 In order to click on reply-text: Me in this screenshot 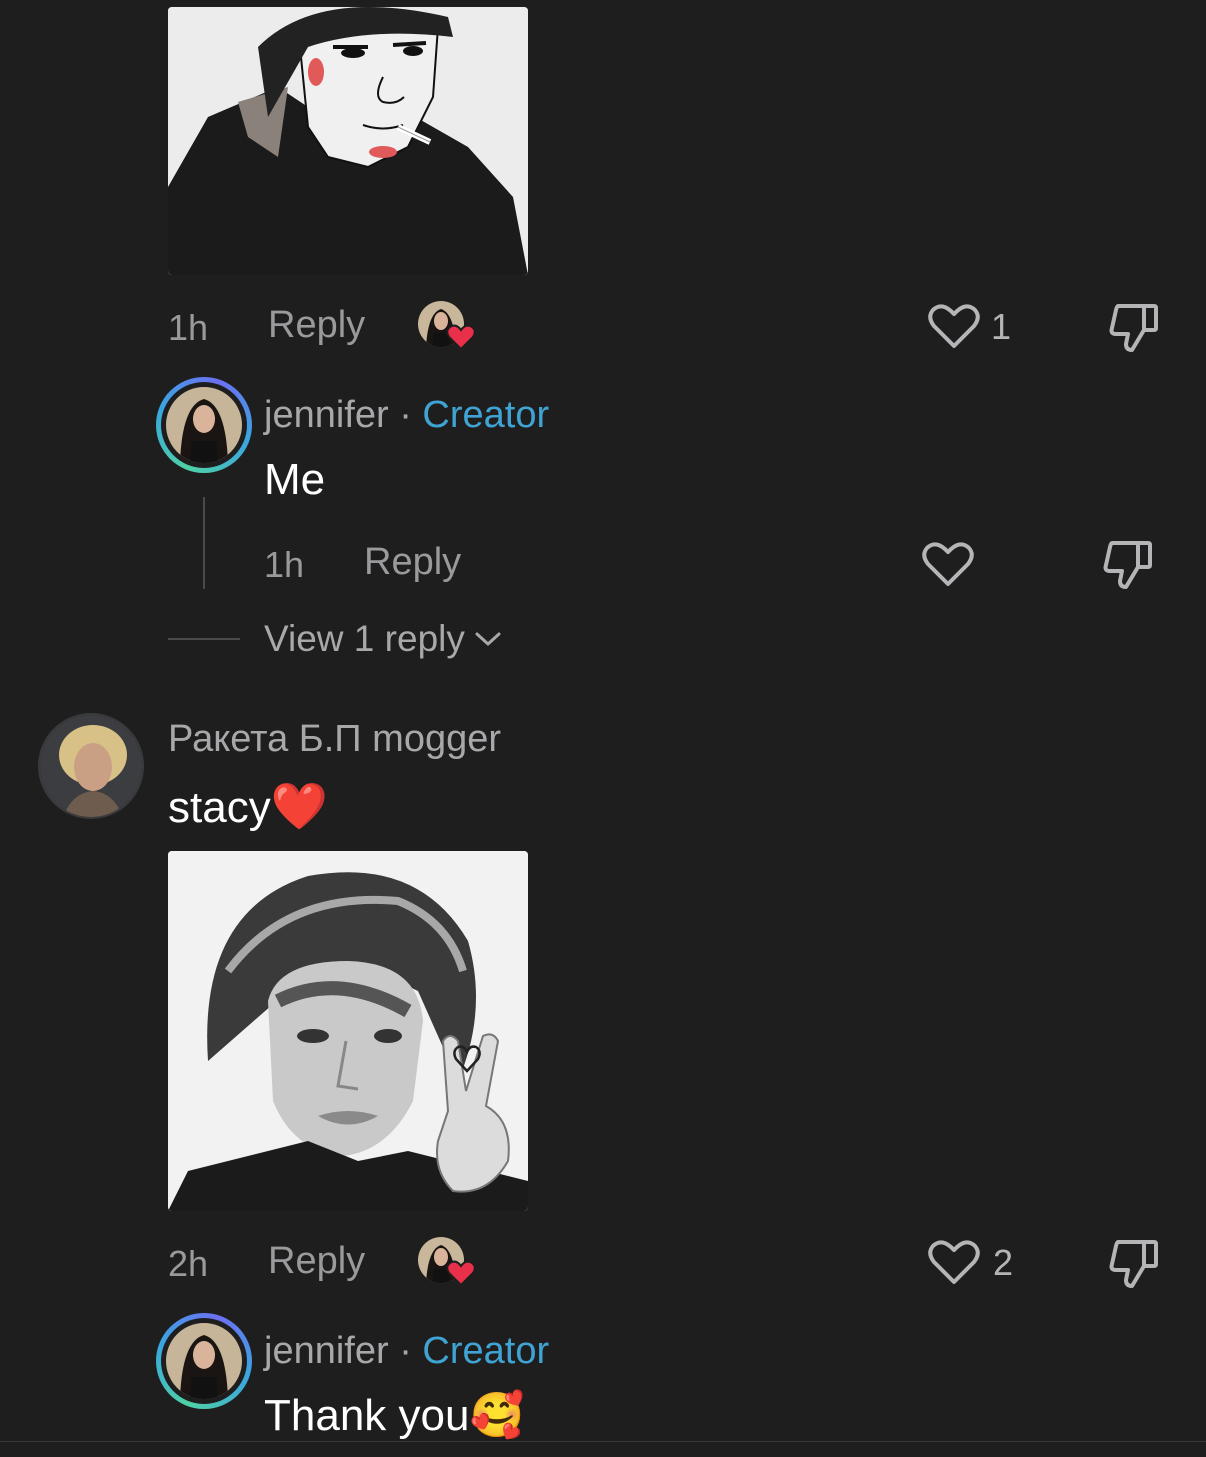, I will do `click(295, 479)`.